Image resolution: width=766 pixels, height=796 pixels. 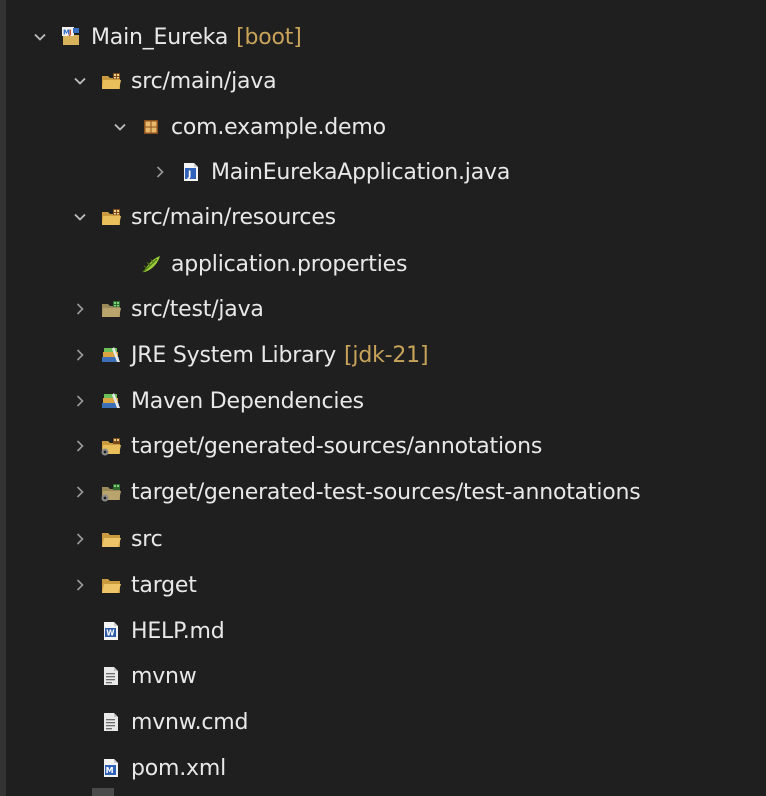 I want to click on generated-source-folder-icon, so click(x=111, y=446).